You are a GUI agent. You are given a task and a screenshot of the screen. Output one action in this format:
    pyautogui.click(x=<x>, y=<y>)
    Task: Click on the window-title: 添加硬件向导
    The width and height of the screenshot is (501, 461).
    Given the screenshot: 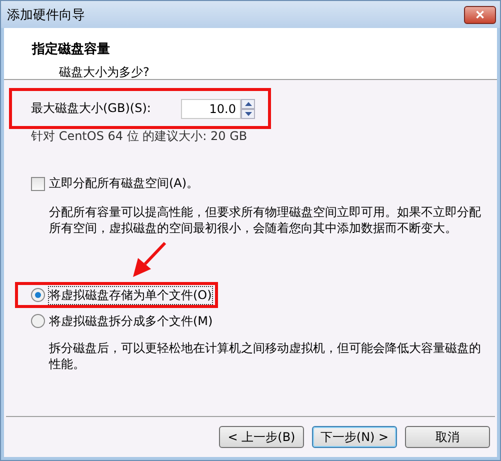 What is the action you would take?
    pyautogui.click(x=46, y=15)
    